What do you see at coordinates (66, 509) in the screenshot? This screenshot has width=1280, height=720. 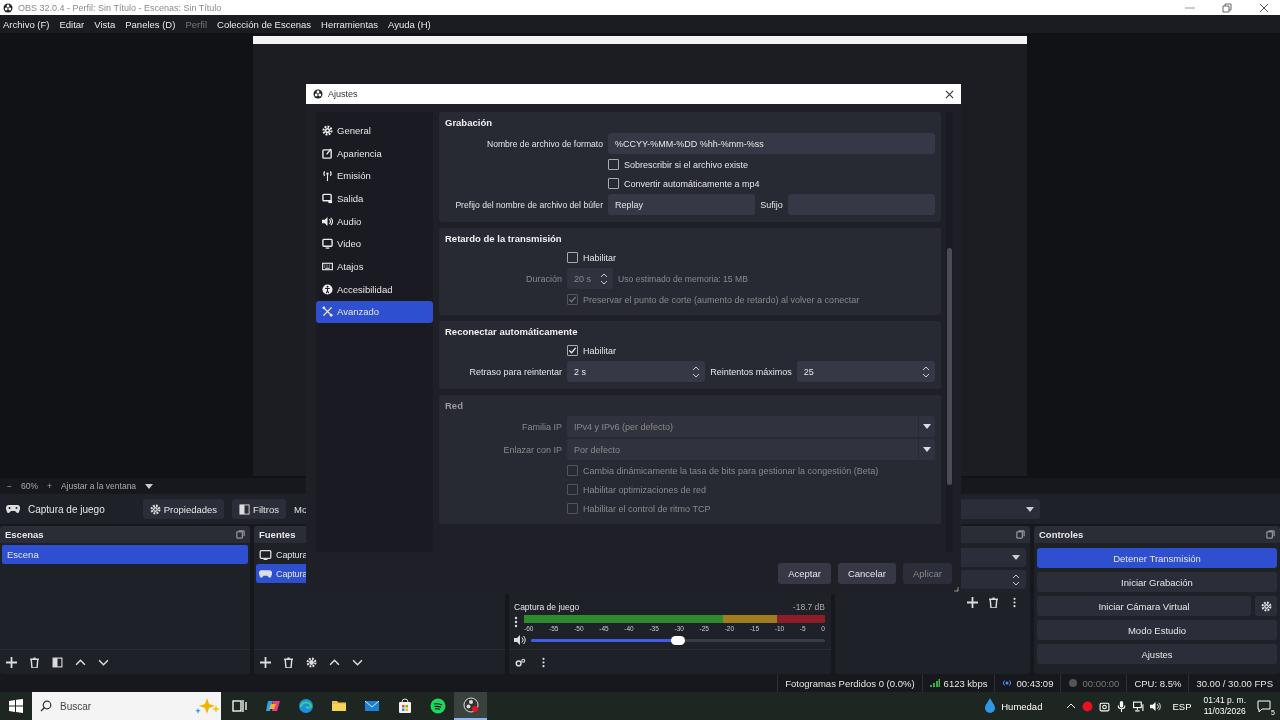 I see `source-name: Captura de juego` at bounding box center [66, 509].